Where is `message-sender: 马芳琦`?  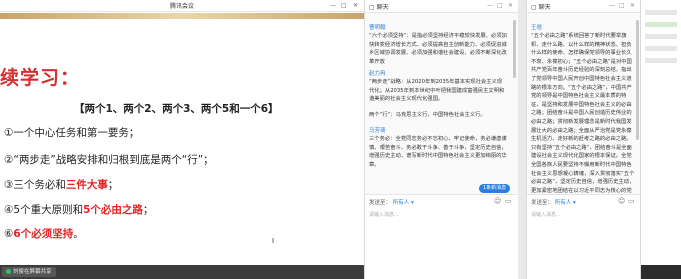
message-sender: 马芳琦 is located at coordinates (377, 131).